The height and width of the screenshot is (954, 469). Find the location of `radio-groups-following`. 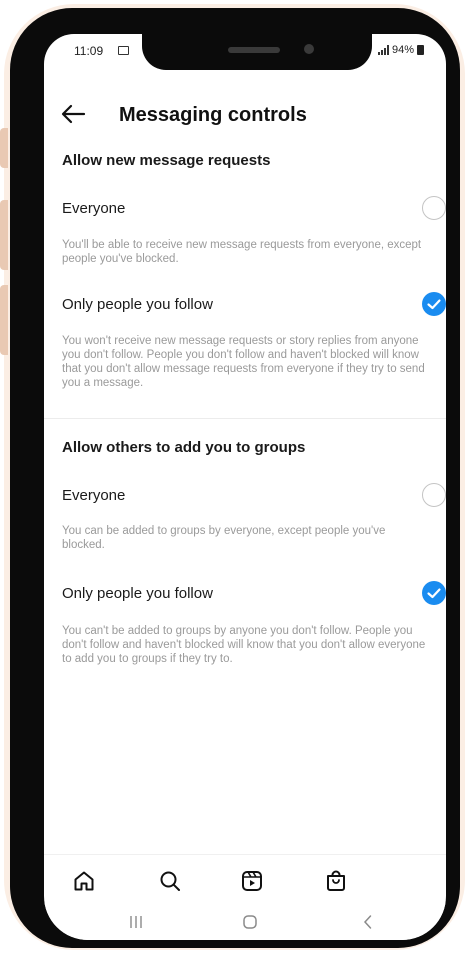

radio-groups-following is located at coordinates (434, 593).